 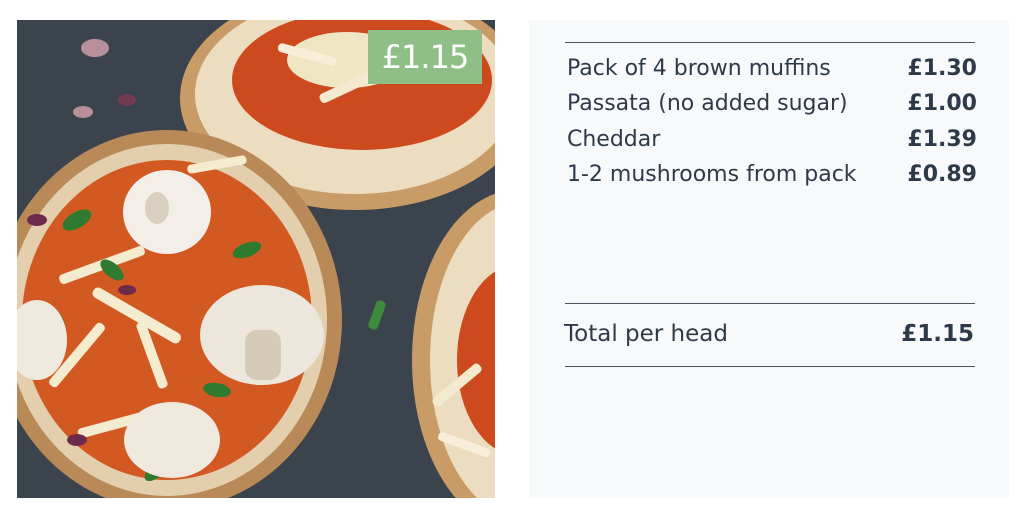 What do you see at coordinates (699, 68) in the screenshot?
I see `item-label: Pack of 4 brown muffins` at bounding box center [699, 68].